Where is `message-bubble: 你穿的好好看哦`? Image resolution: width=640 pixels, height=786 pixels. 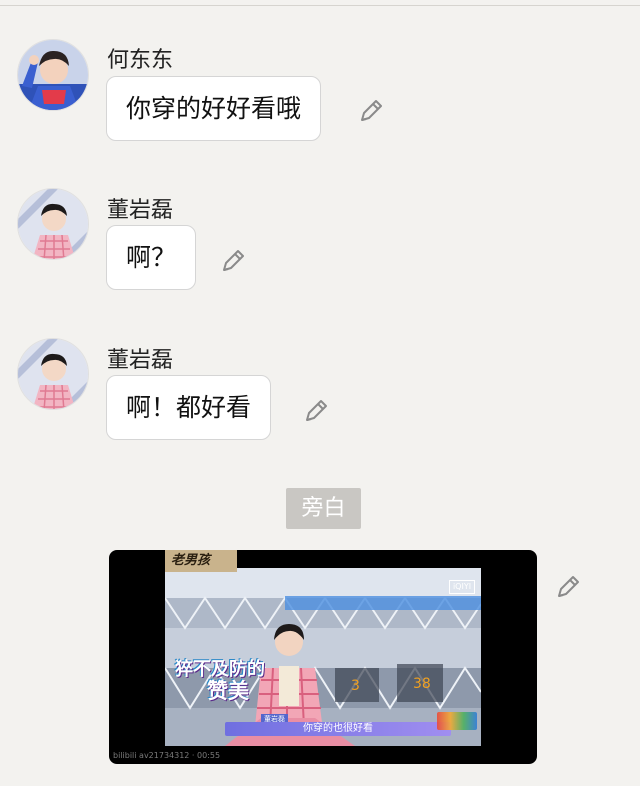 message-bubble: 你穿的好好看哦 is located at coordinates (214, 108).